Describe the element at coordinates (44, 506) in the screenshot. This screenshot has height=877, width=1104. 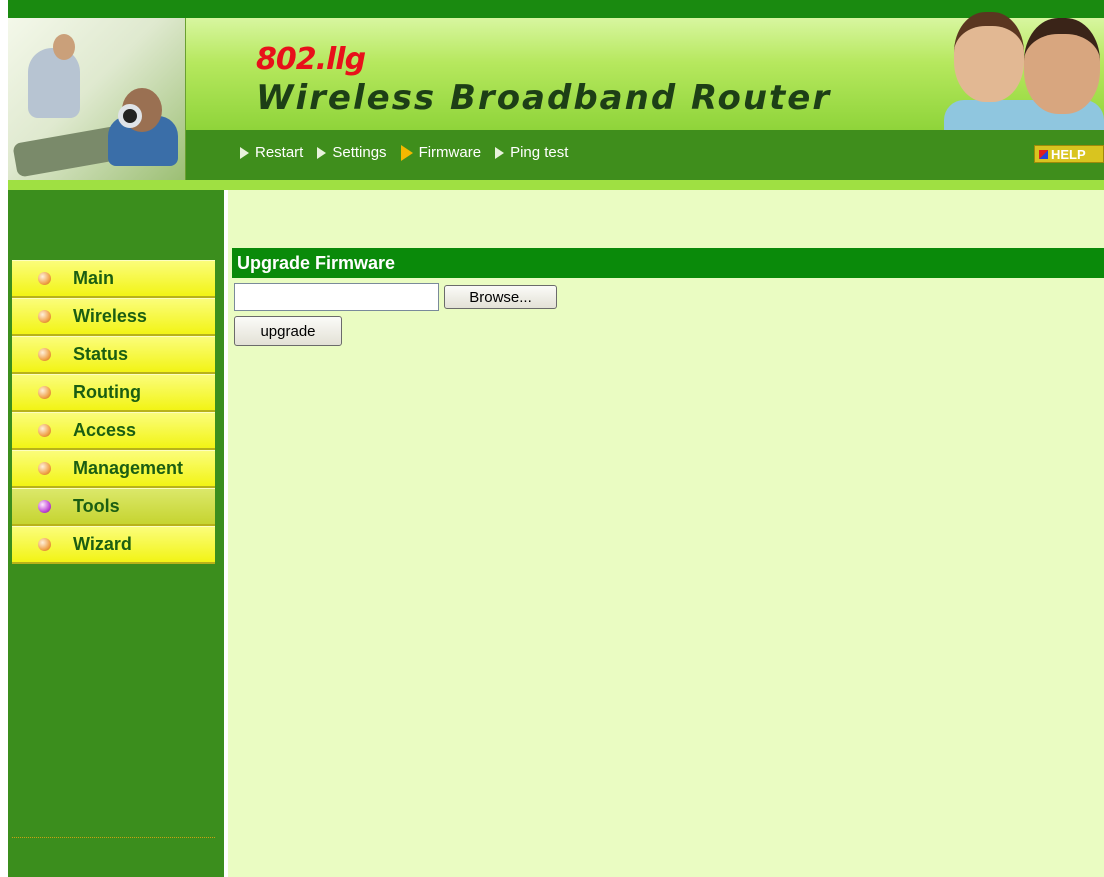
I see `bullet-active-icon` at that location.